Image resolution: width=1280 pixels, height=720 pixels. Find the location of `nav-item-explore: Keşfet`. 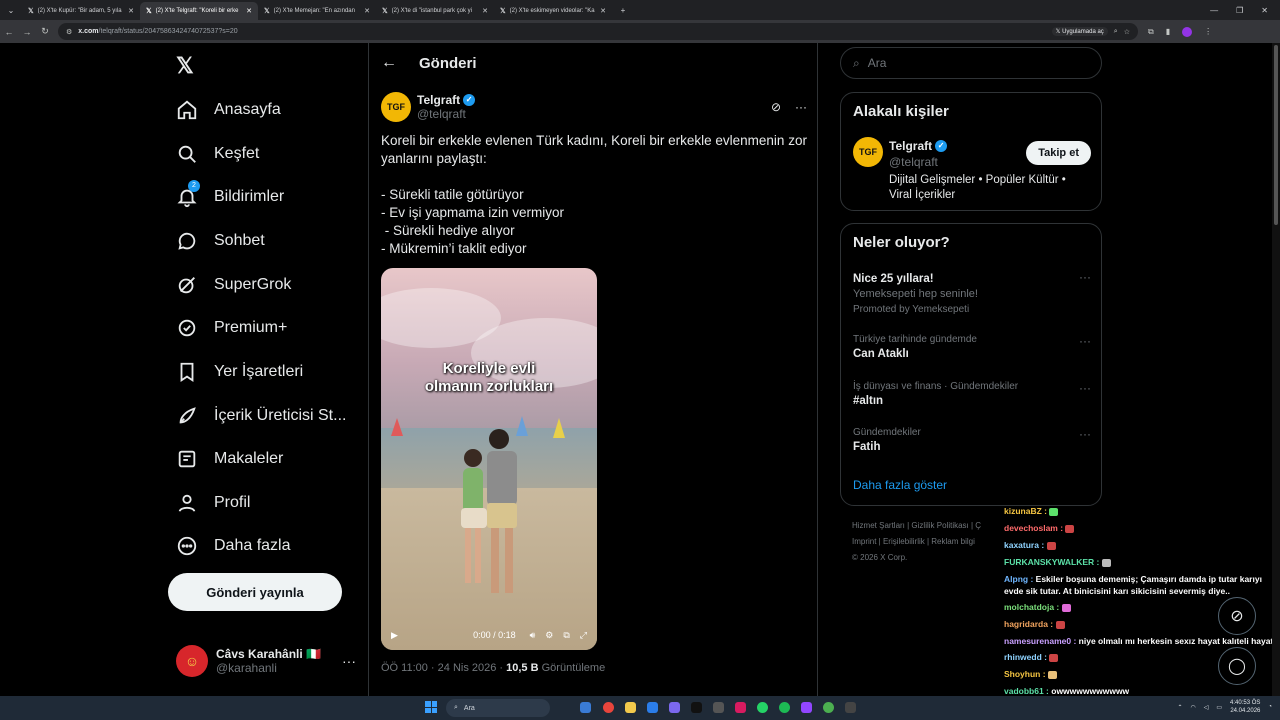

nav-item-explore: Keşfet is located at coordinates (217, 154).